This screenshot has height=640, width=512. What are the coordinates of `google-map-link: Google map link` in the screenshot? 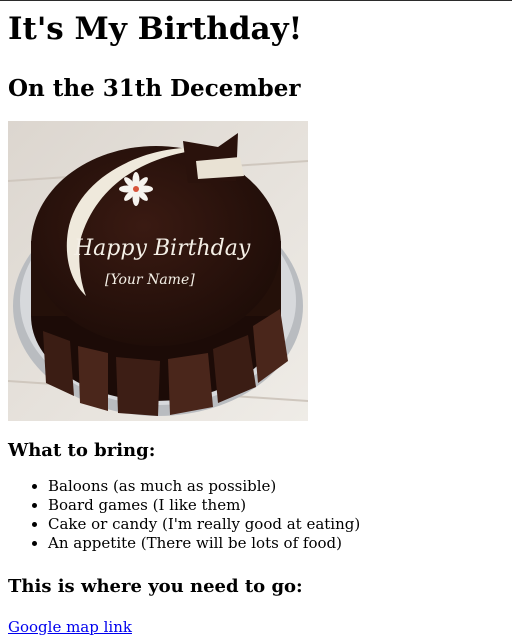 It's located at (70, 627).